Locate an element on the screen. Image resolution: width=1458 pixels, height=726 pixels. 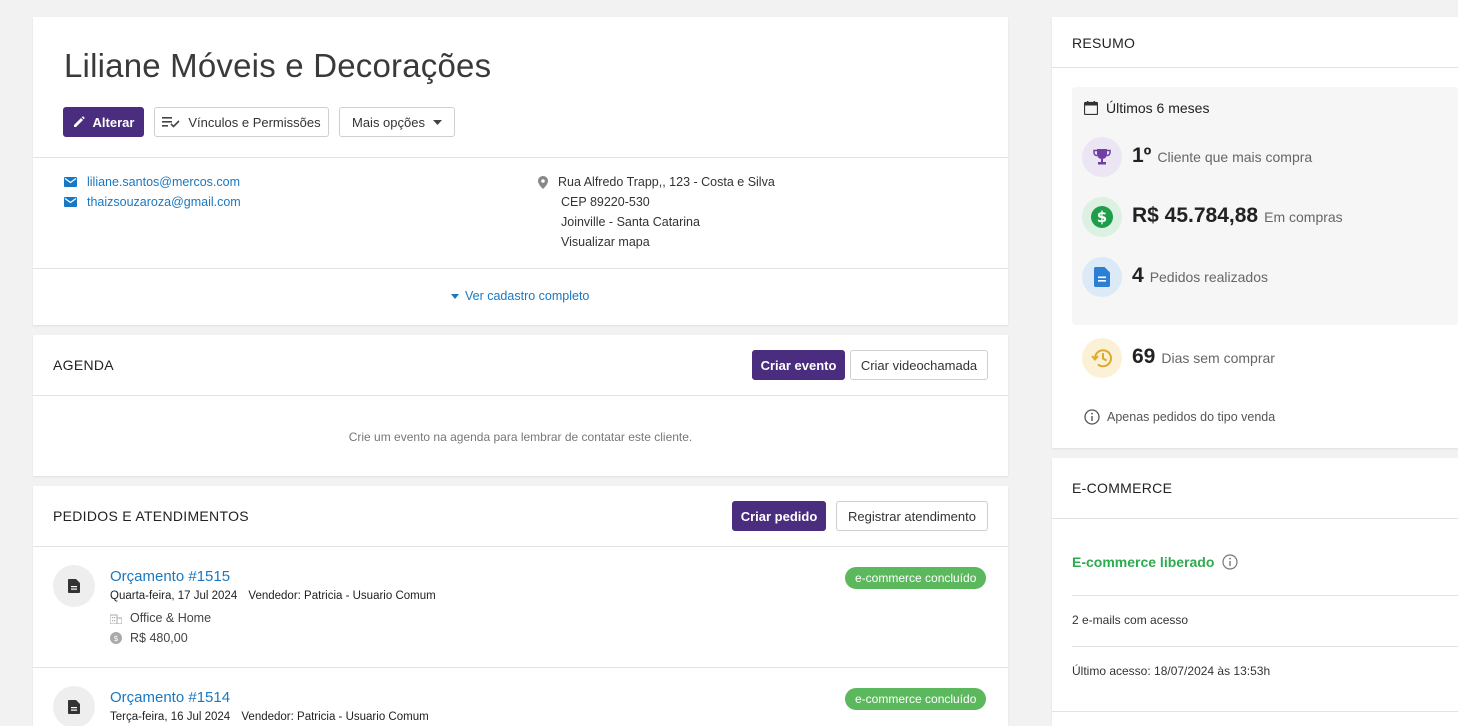
ecommerce-title: E-COMMERCE is located at coordinates (1122, 488).